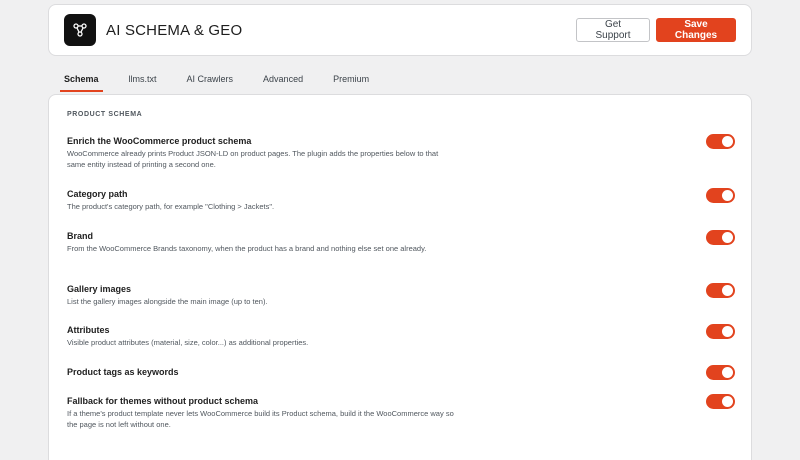  What do you see at coordinates (696, 30) in the screenshot?
I see `save-changes-button: Save Changes` at bounding box center [696, 30].